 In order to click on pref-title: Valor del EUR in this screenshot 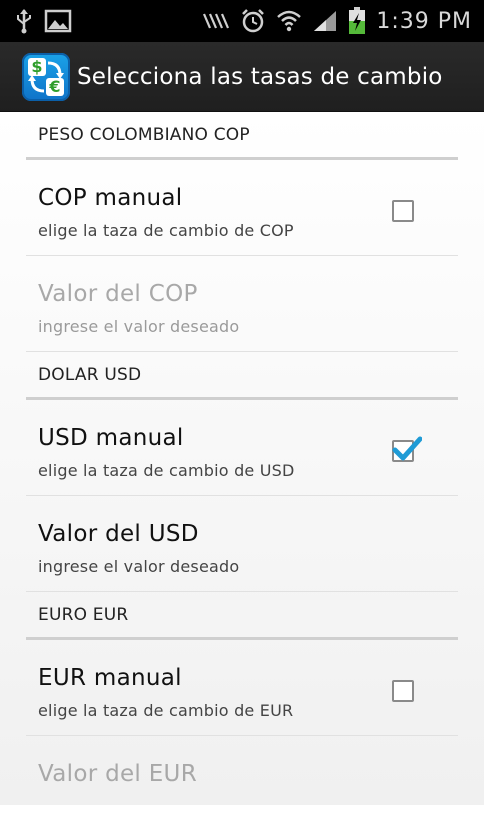, I will do `click(117, 774)`.